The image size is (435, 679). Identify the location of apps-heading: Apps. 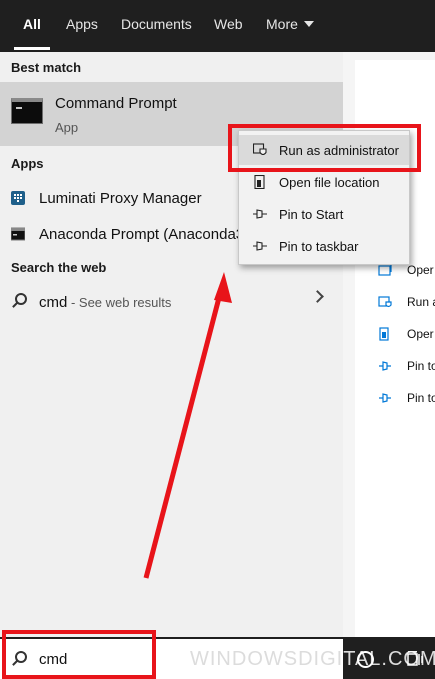
(27, 163).